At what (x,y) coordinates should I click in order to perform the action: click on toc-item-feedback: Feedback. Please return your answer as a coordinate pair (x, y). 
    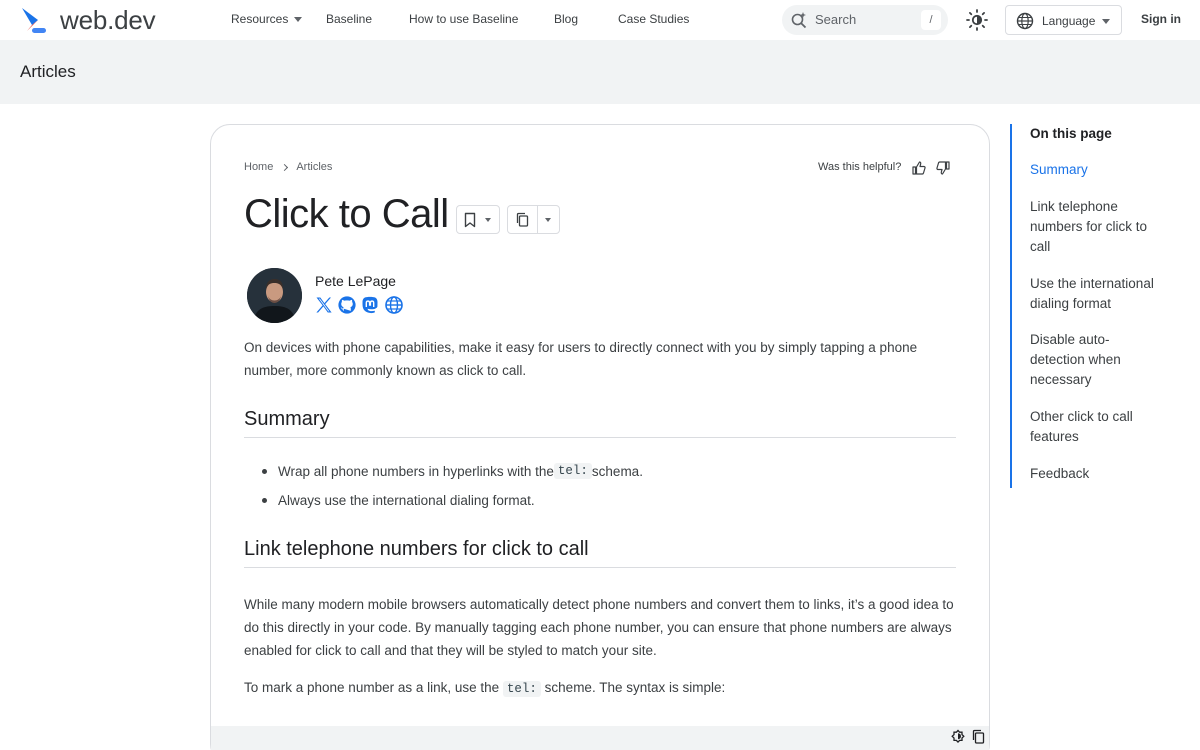
    Looking at the image, I should click on (1095, 474).